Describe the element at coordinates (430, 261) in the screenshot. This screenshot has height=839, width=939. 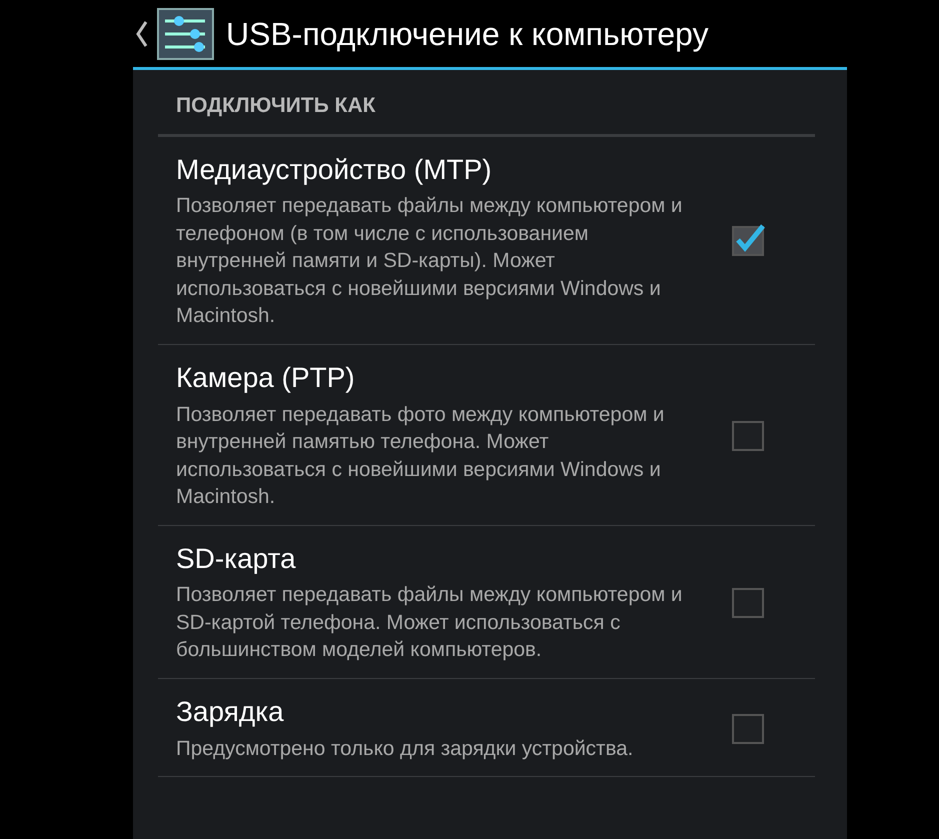
I see `option-description: Позволяет передавать файлы между компьютером и телефоном (в том числе с использованием внутренней памяти и SD-карты). Может использоваться с новейшими версиями Windows и Macintosh.` at that location.